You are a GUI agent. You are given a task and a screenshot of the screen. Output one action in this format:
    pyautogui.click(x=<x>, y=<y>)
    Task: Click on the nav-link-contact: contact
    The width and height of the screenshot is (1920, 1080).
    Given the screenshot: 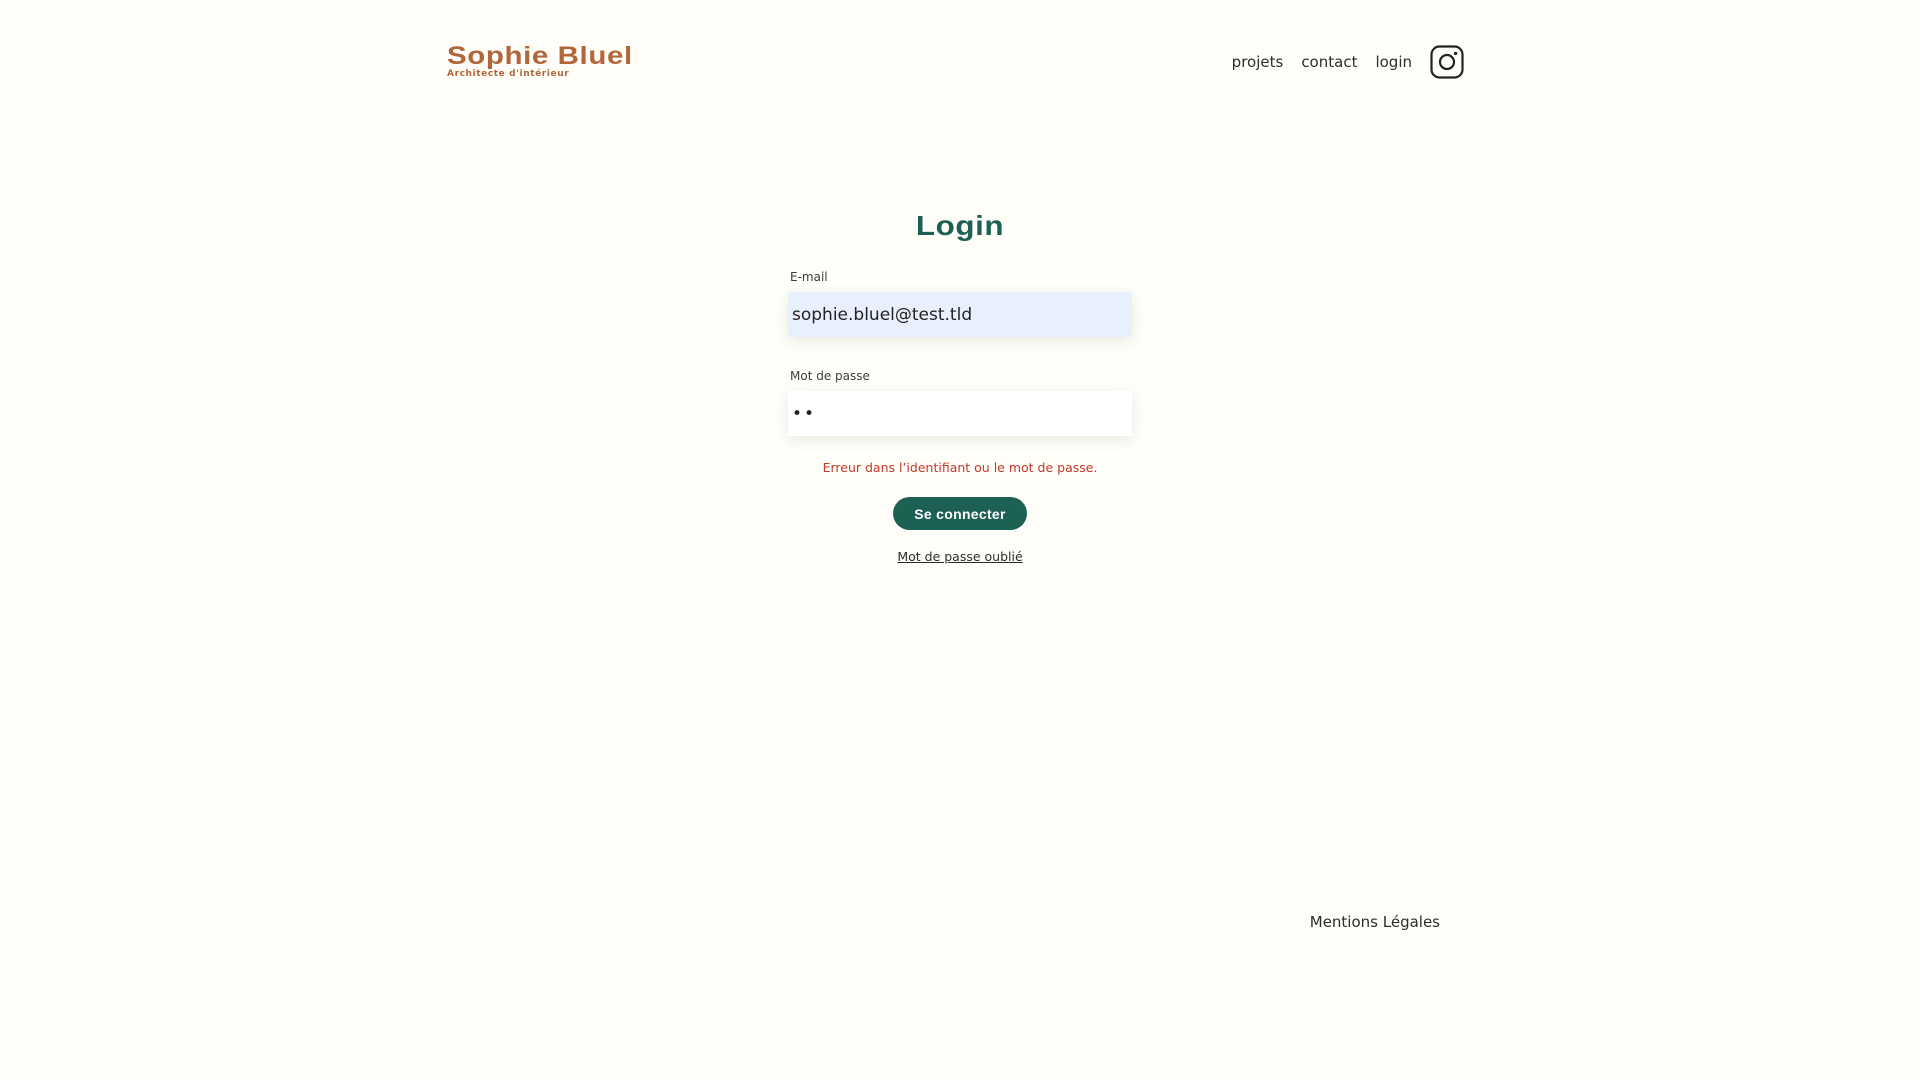 What is the action you would take?
    pyautogui.click(x=1329, y=62)
    